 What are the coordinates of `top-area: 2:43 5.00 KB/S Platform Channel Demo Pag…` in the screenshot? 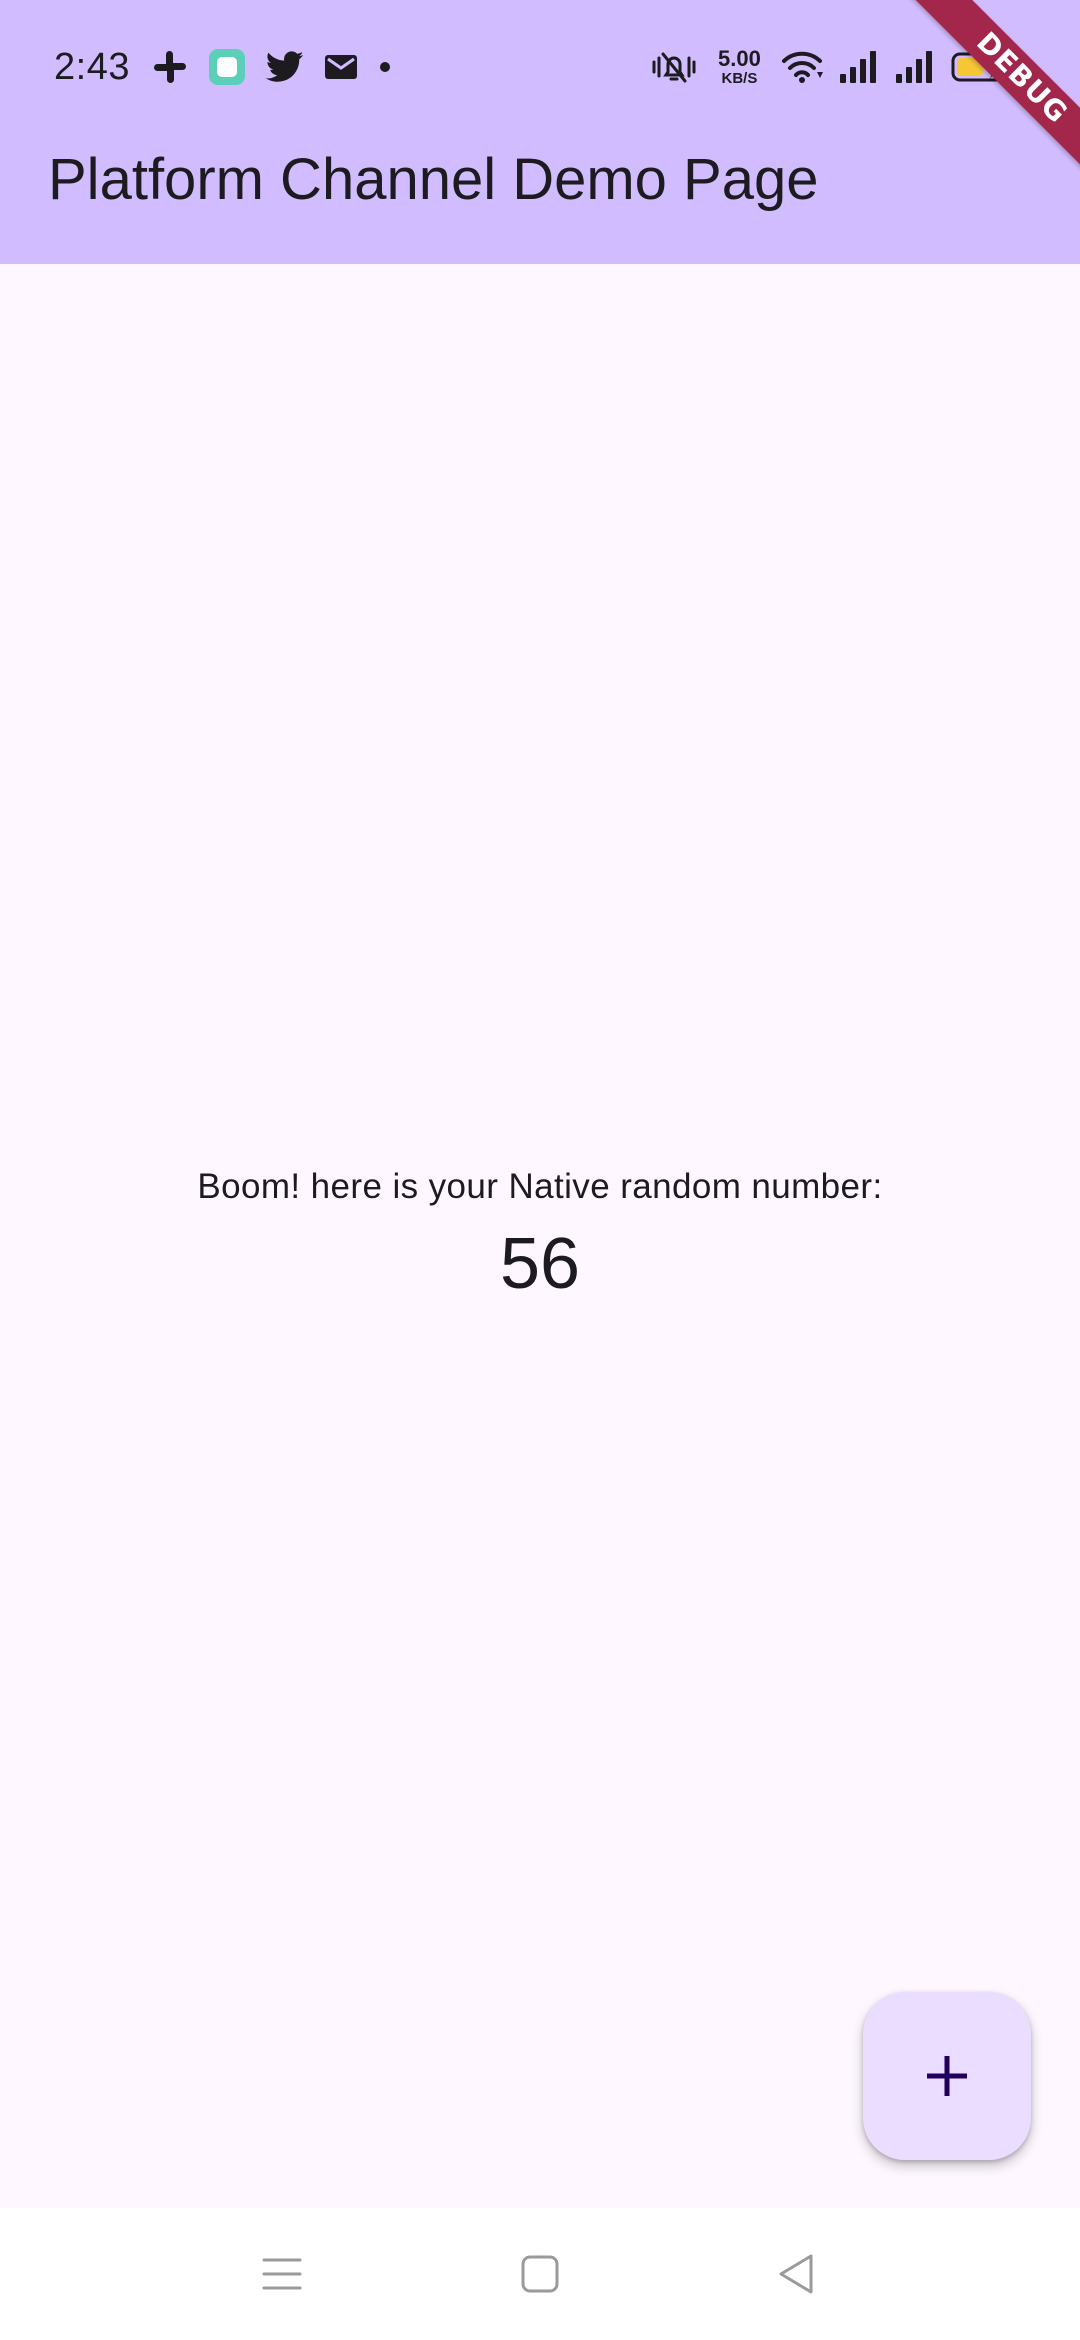 It's located at (540, 132).